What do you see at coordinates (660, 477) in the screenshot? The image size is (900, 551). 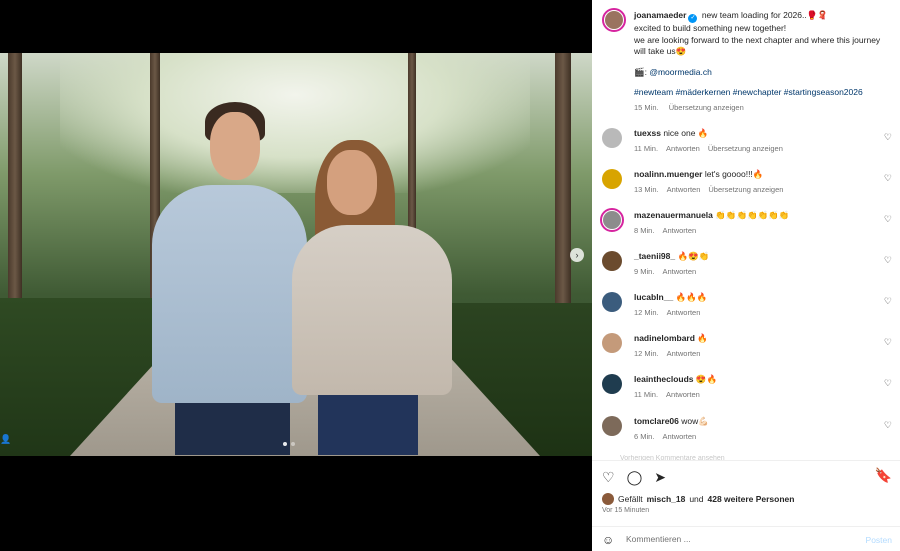 I see `share-paper-plane-icon: ➤` at bounding box center [660, 477].